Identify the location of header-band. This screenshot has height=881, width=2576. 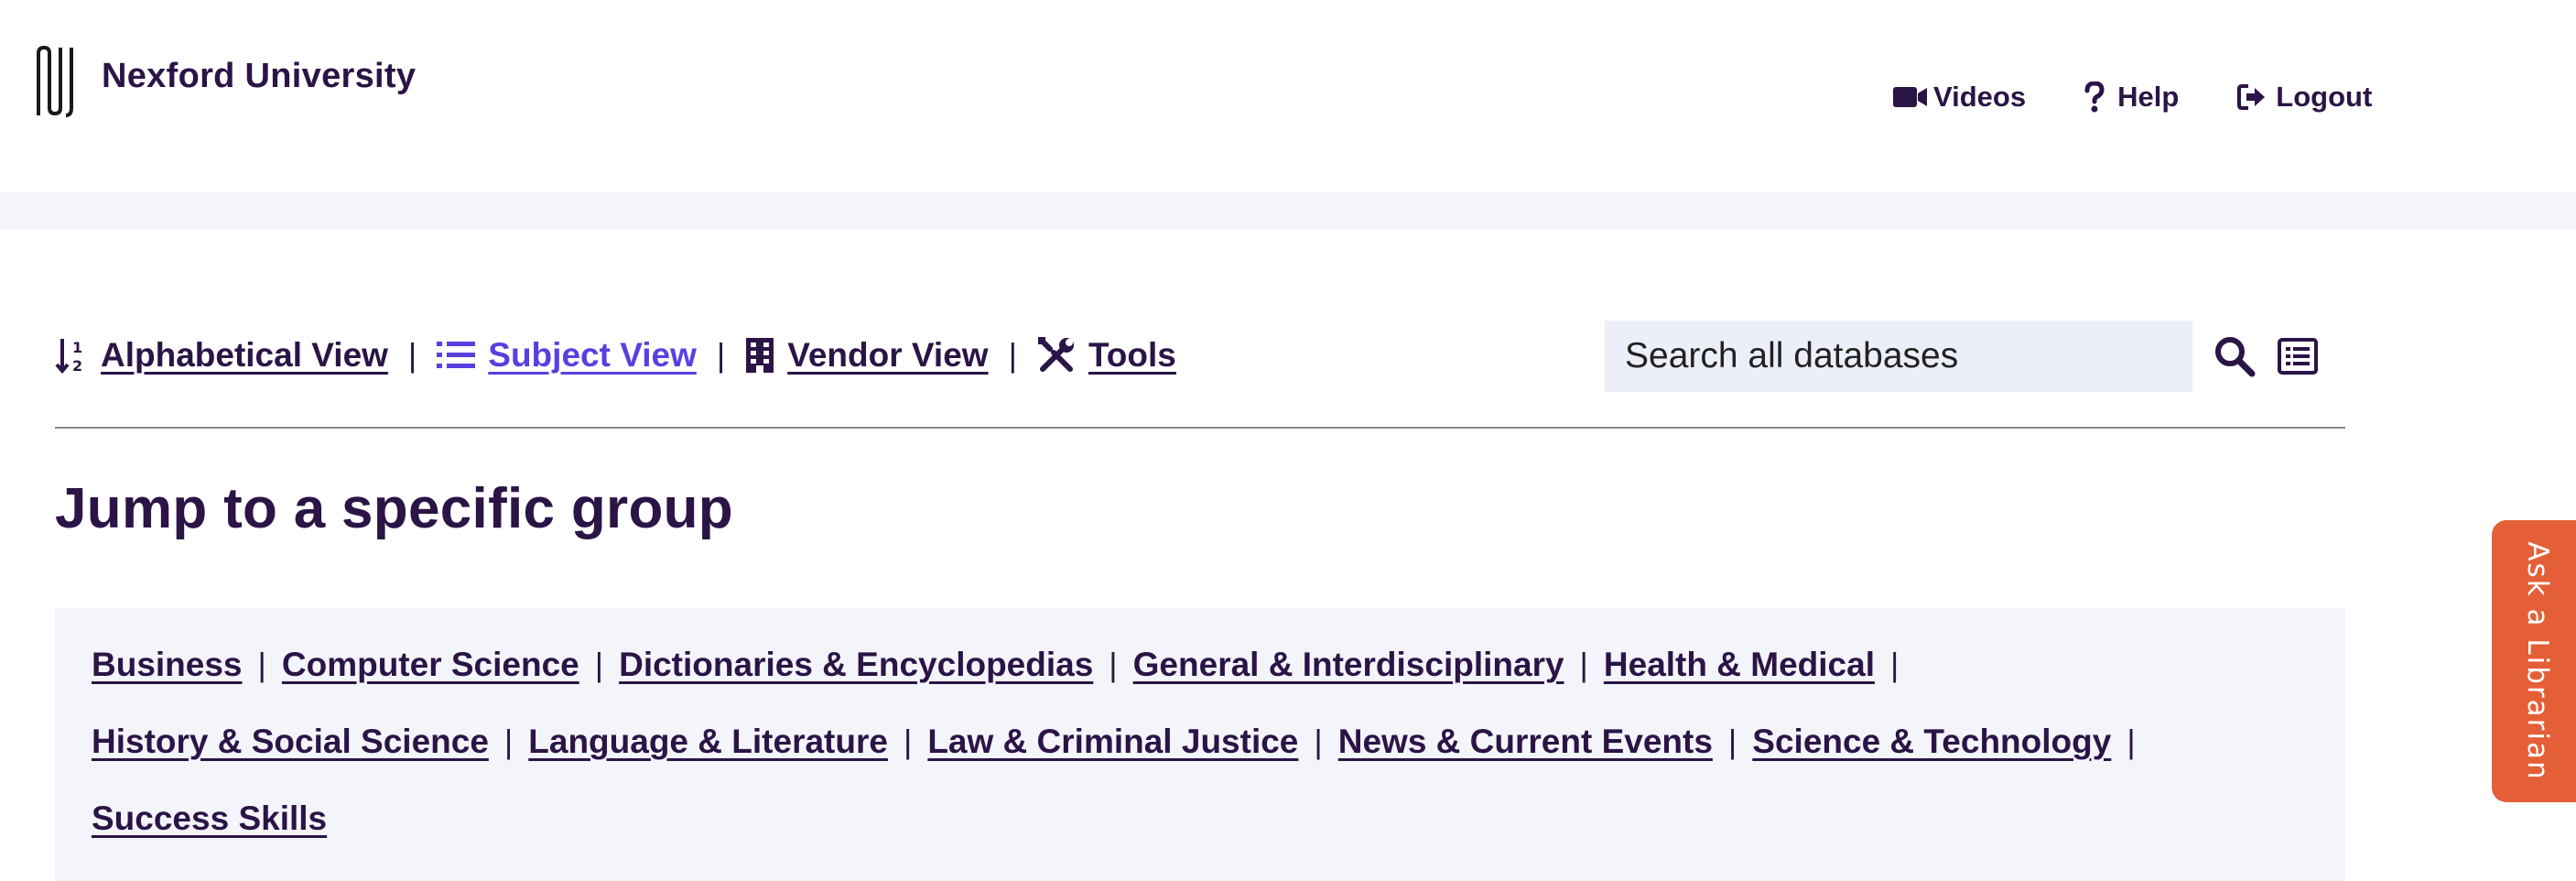
(1288, 211).